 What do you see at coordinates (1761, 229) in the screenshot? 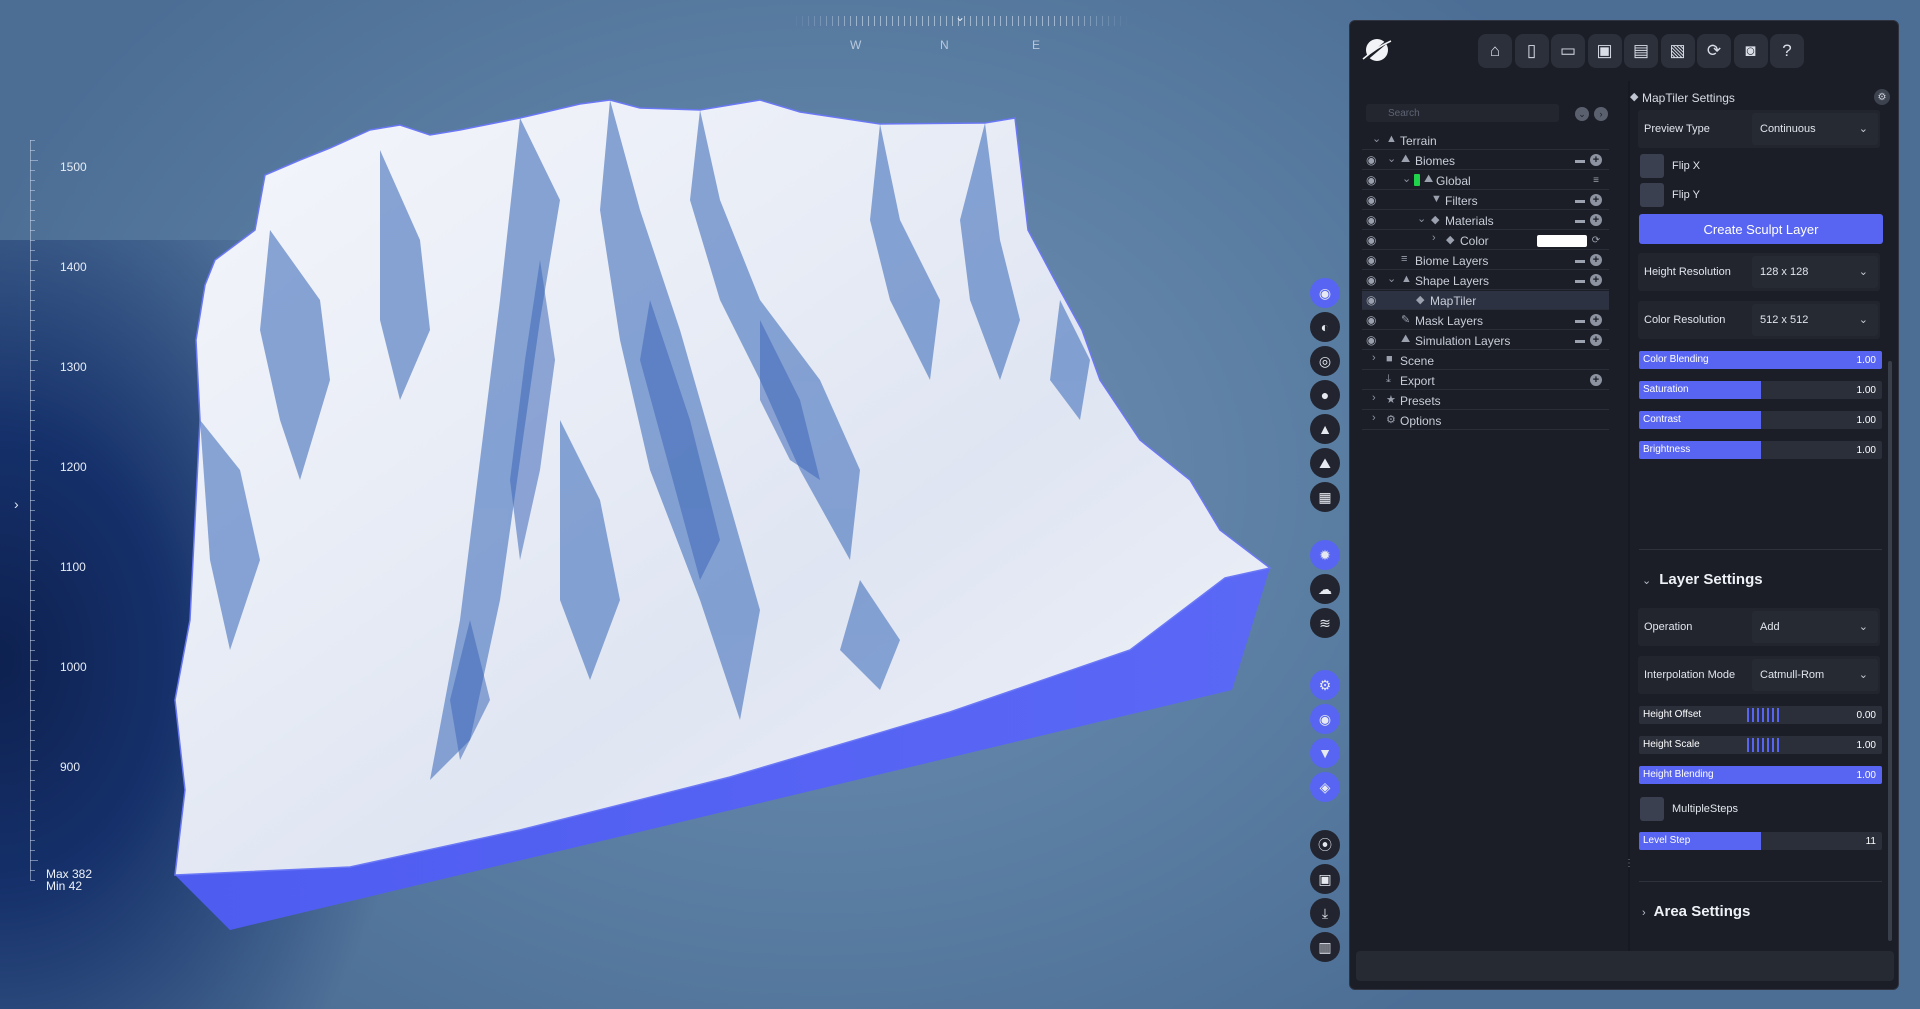
I see `create-sculpt-layer-button: Create Sculpt Layer` at bounding box center [1761, 229].